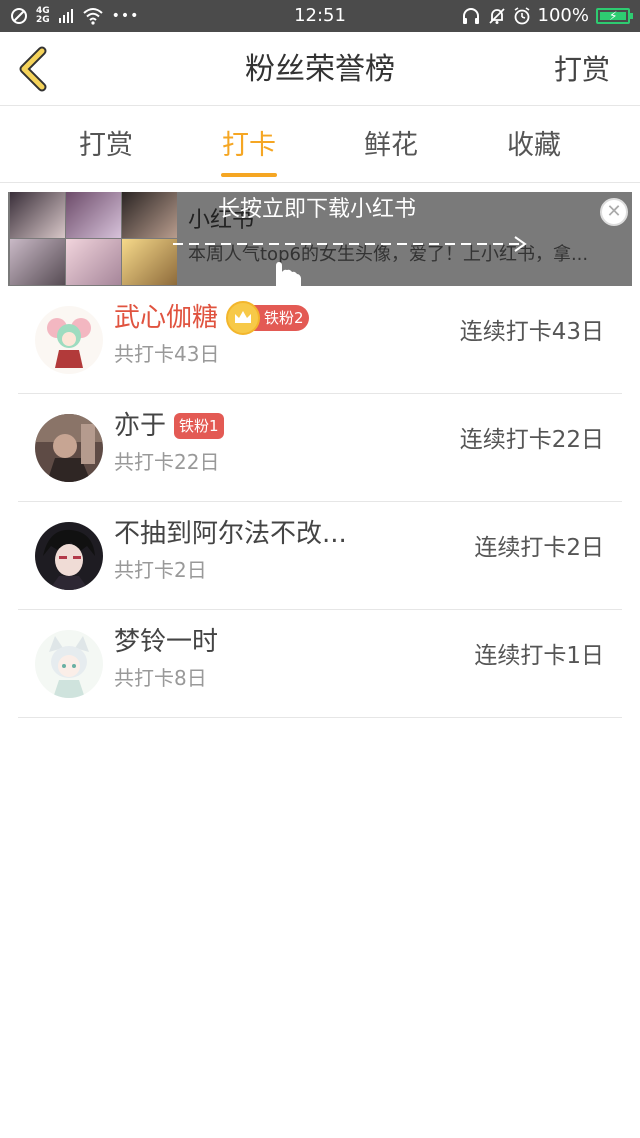 The height and width of the screenshot is (1138, 640). I want to click on page-title: 粉丝荣誉榜, so click(320, 69).